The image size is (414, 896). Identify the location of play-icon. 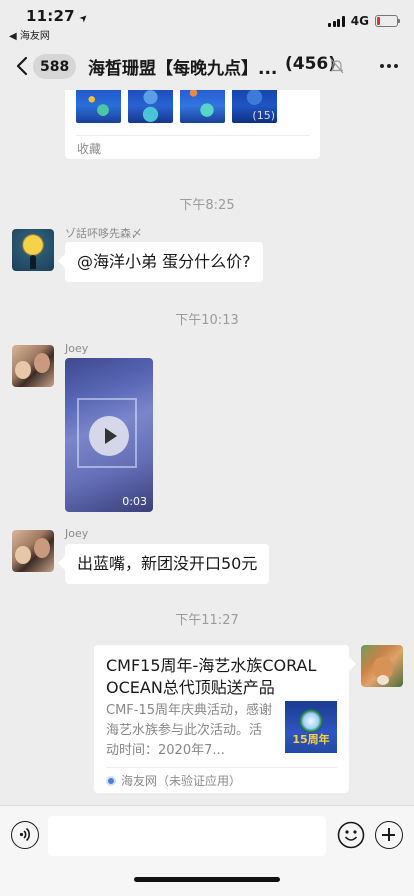
(109, 436).